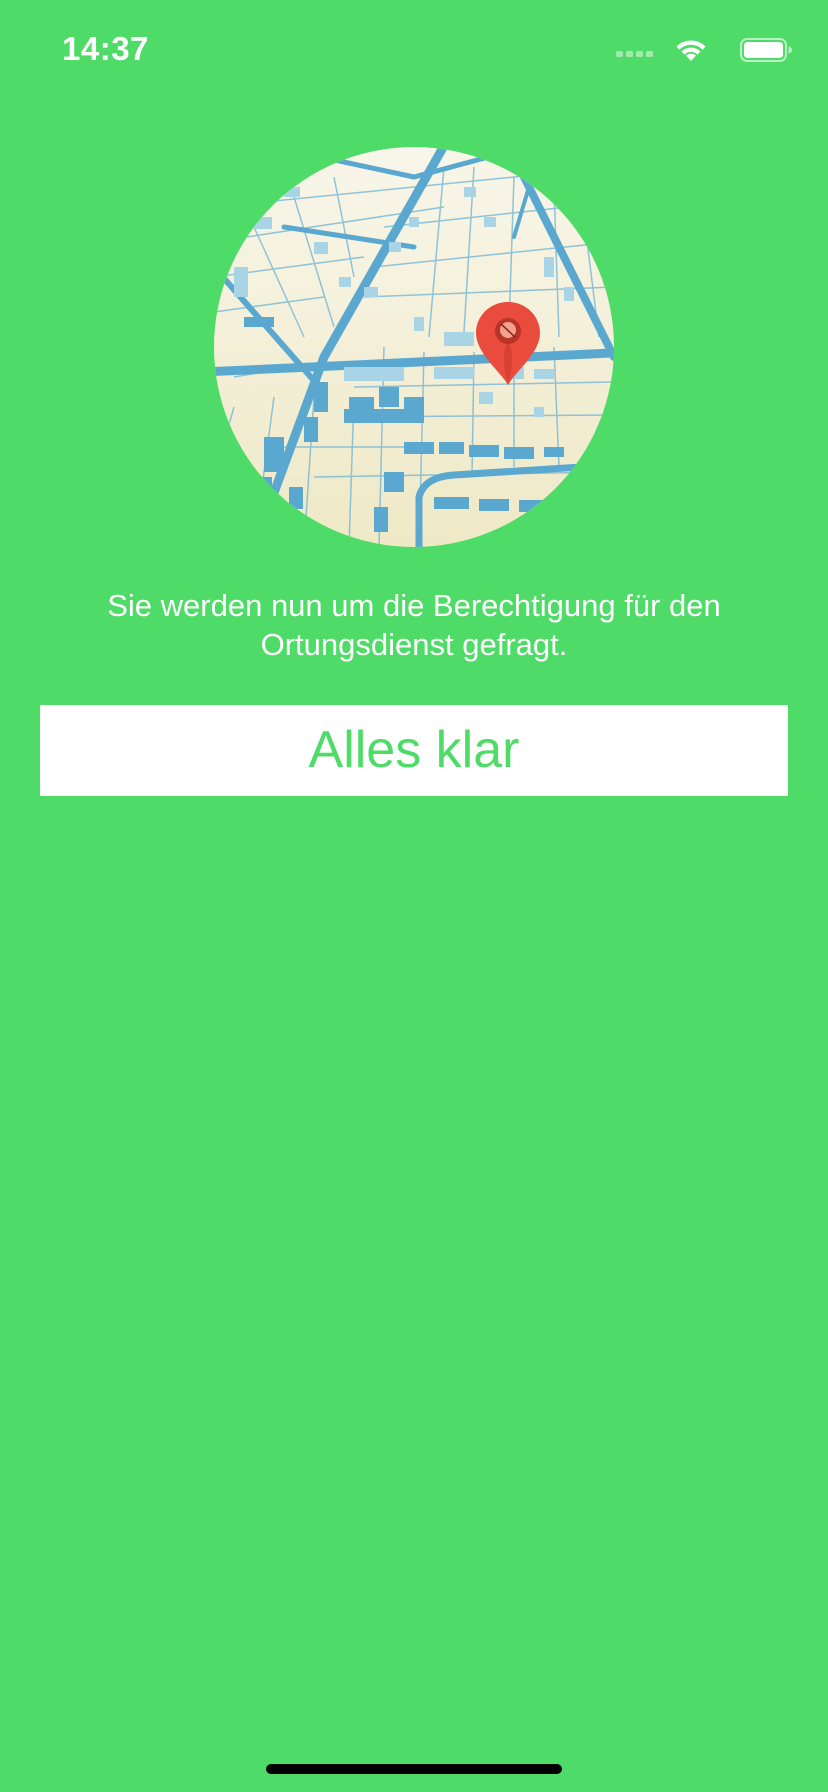 The width and height of the screenshot is (828, 1792). Describe the element at coordinates (105, 48) in the screenshot. I see `status-time: 14:37` at that location.